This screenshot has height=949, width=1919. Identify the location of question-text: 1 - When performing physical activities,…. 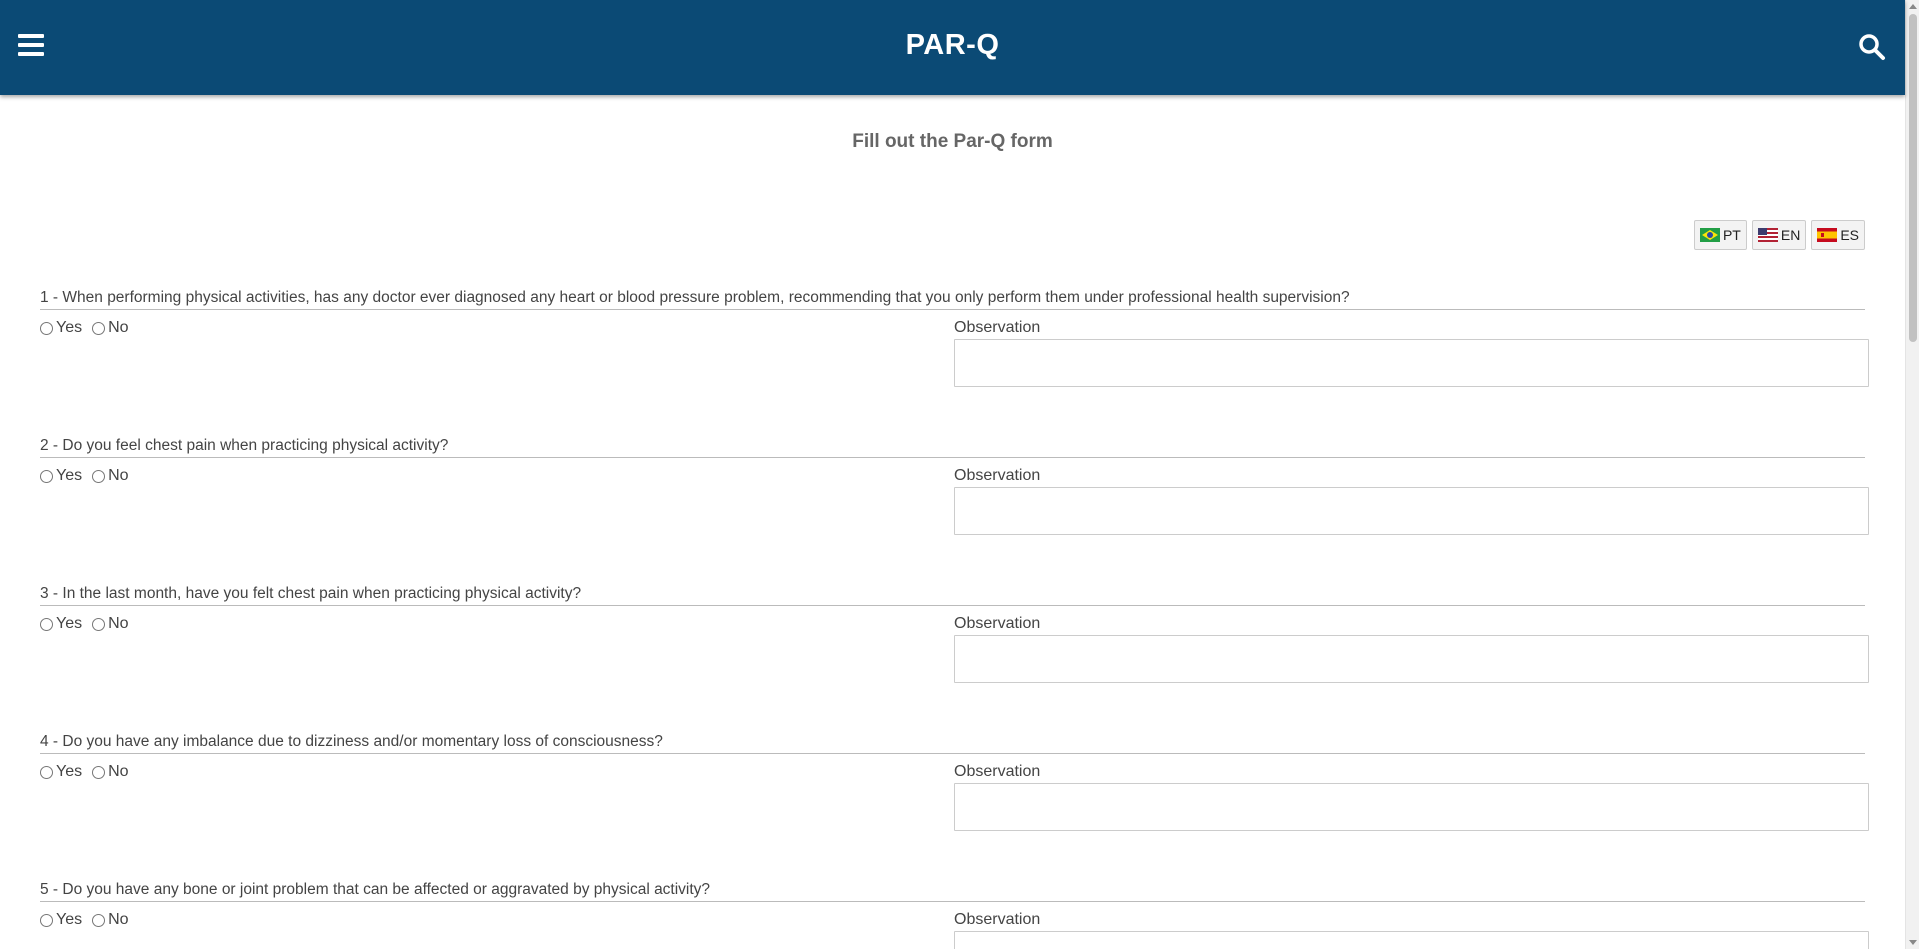
(952, 299).